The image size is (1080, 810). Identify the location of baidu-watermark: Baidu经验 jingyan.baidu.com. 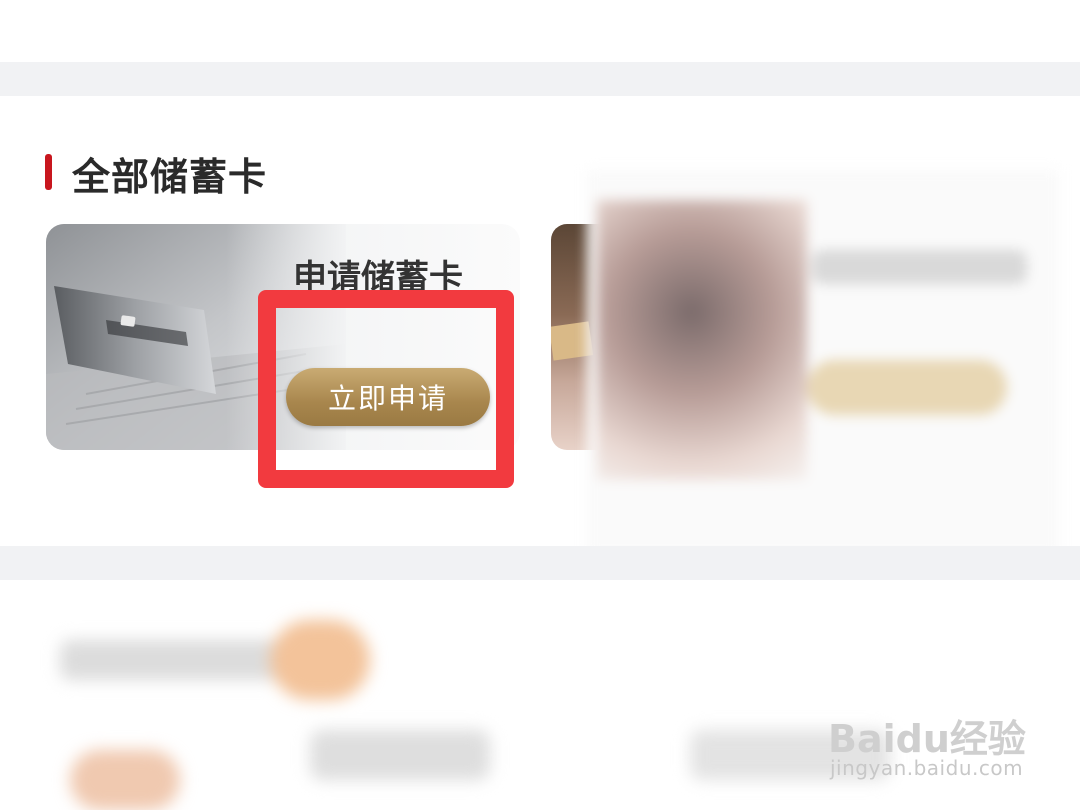
(928, 741).